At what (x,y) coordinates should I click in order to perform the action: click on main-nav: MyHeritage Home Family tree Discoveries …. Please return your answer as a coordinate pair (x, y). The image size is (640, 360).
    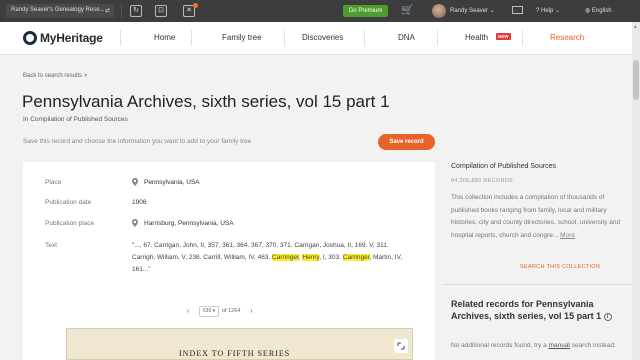
    Looking at the image, I should click on (316, 38).